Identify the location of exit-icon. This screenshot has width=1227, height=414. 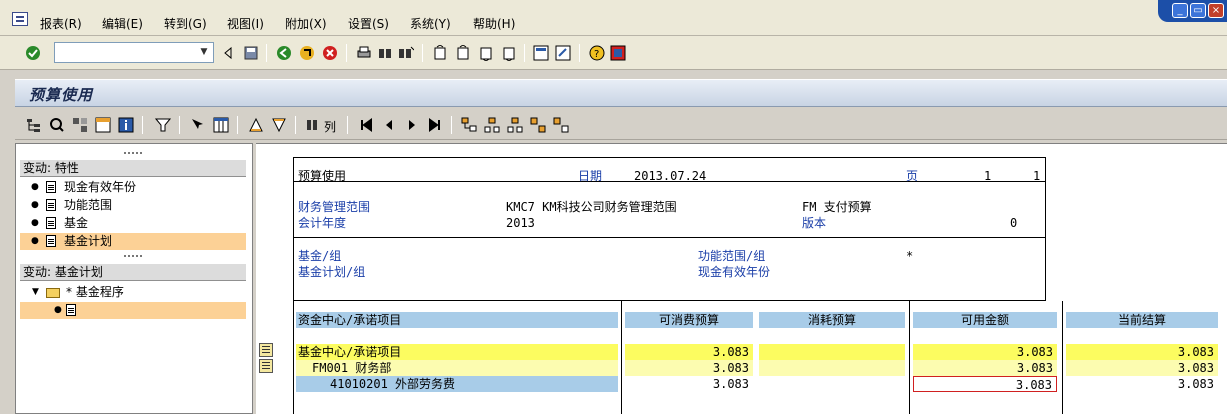
(307, 53).